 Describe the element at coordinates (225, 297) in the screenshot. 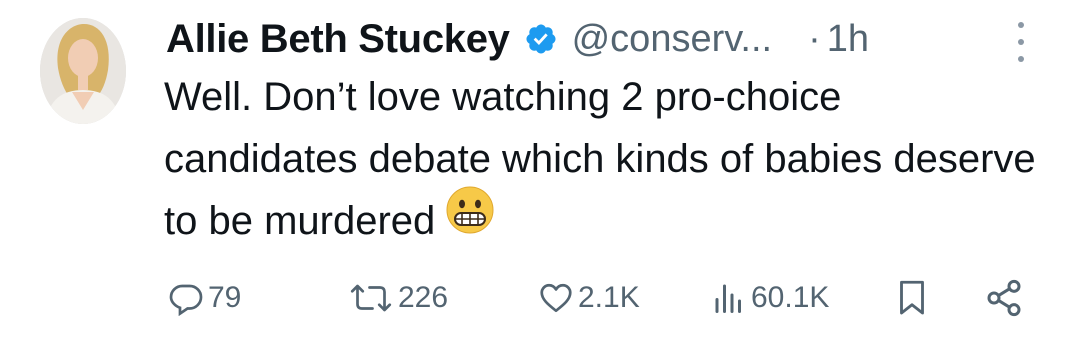

I see `reply-count: 79` at that location.